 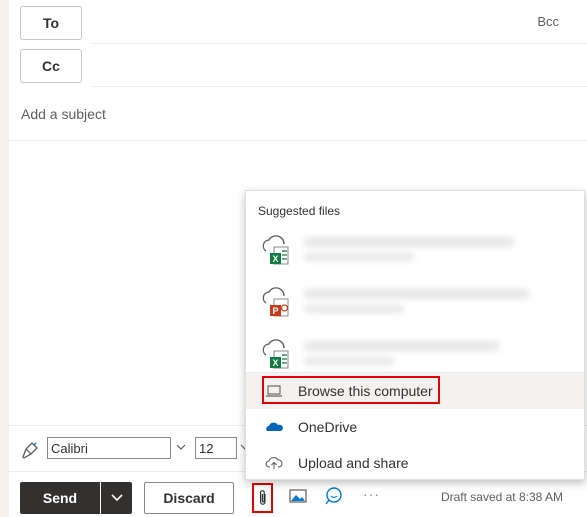 What do you see at coordinates (274, 463) in the screenshot?
I see `cloud-upload-icon` at bounding box center [274, 463].